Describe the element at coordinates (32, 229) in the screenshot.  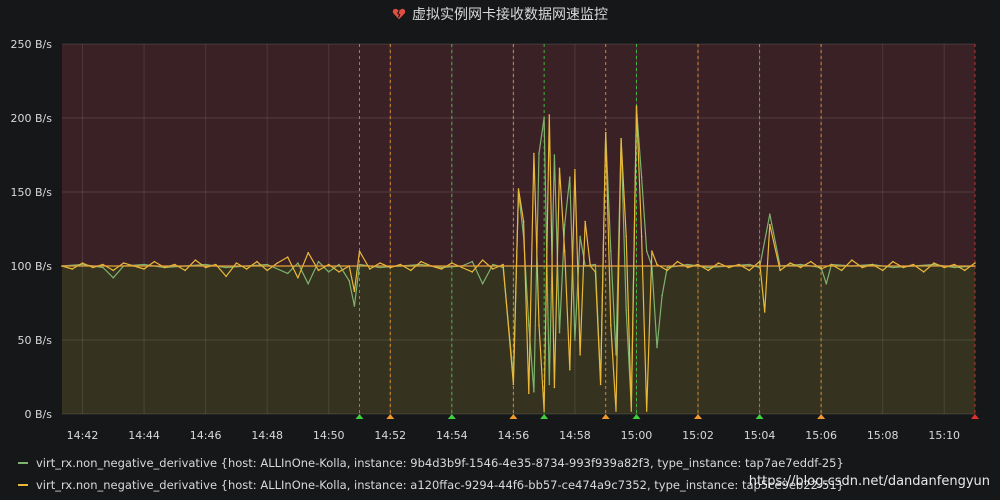
I see `y-axis: 0 B/s 50 B/s 100 B/s 150 B/s 200 B/s 250 B/s` at that location.